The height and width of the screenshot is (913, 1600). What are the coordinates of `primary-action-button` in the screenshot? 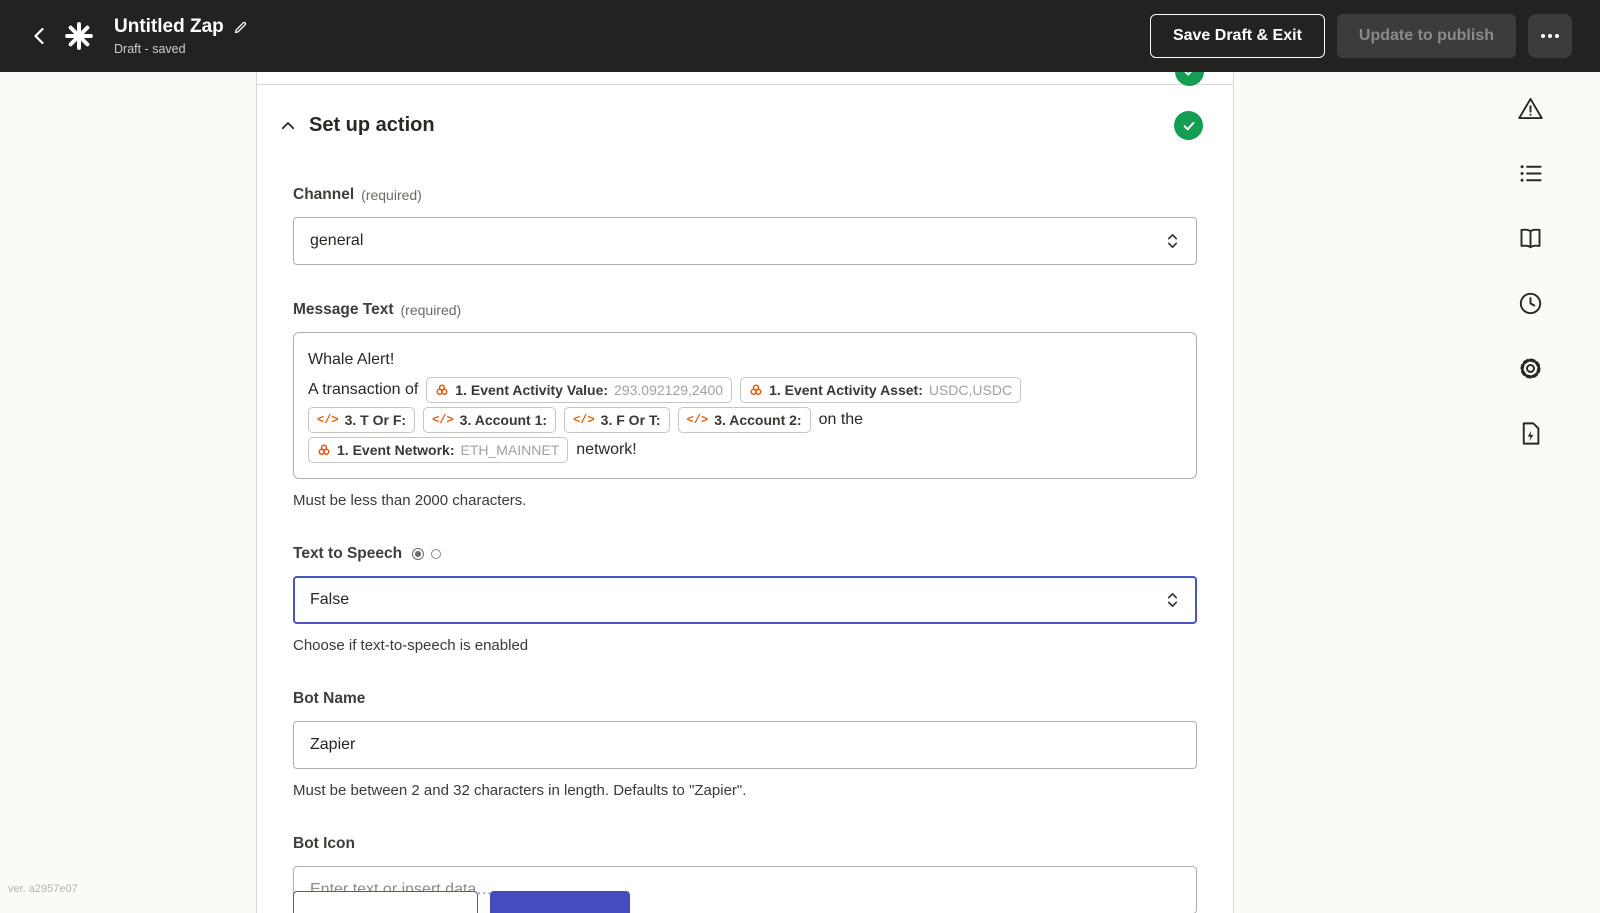 It's located at (560, 902).